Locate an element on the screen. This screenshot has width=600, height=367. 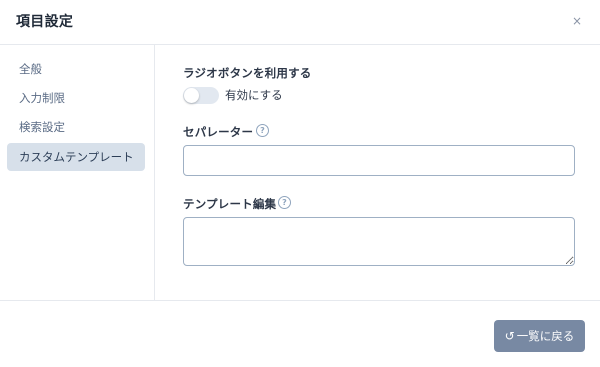
template-textarea is located at coordinates (379, 241).